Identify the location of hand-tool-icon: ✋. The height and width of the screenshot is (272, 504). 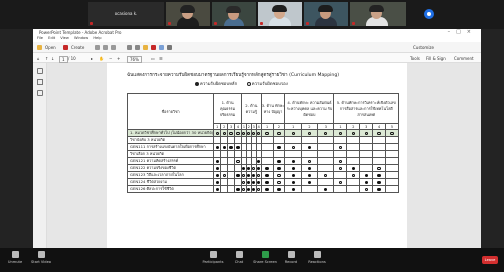
(101, 58).